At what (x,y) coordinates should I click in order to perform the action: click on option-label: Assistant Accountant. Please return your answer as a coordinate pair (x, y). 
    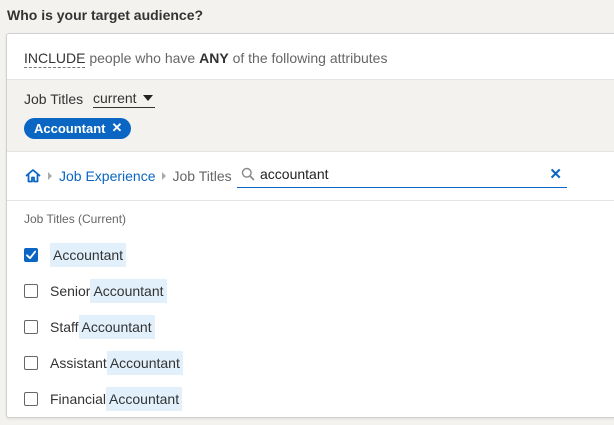
    Looking at the image, I should click on (116, 363).